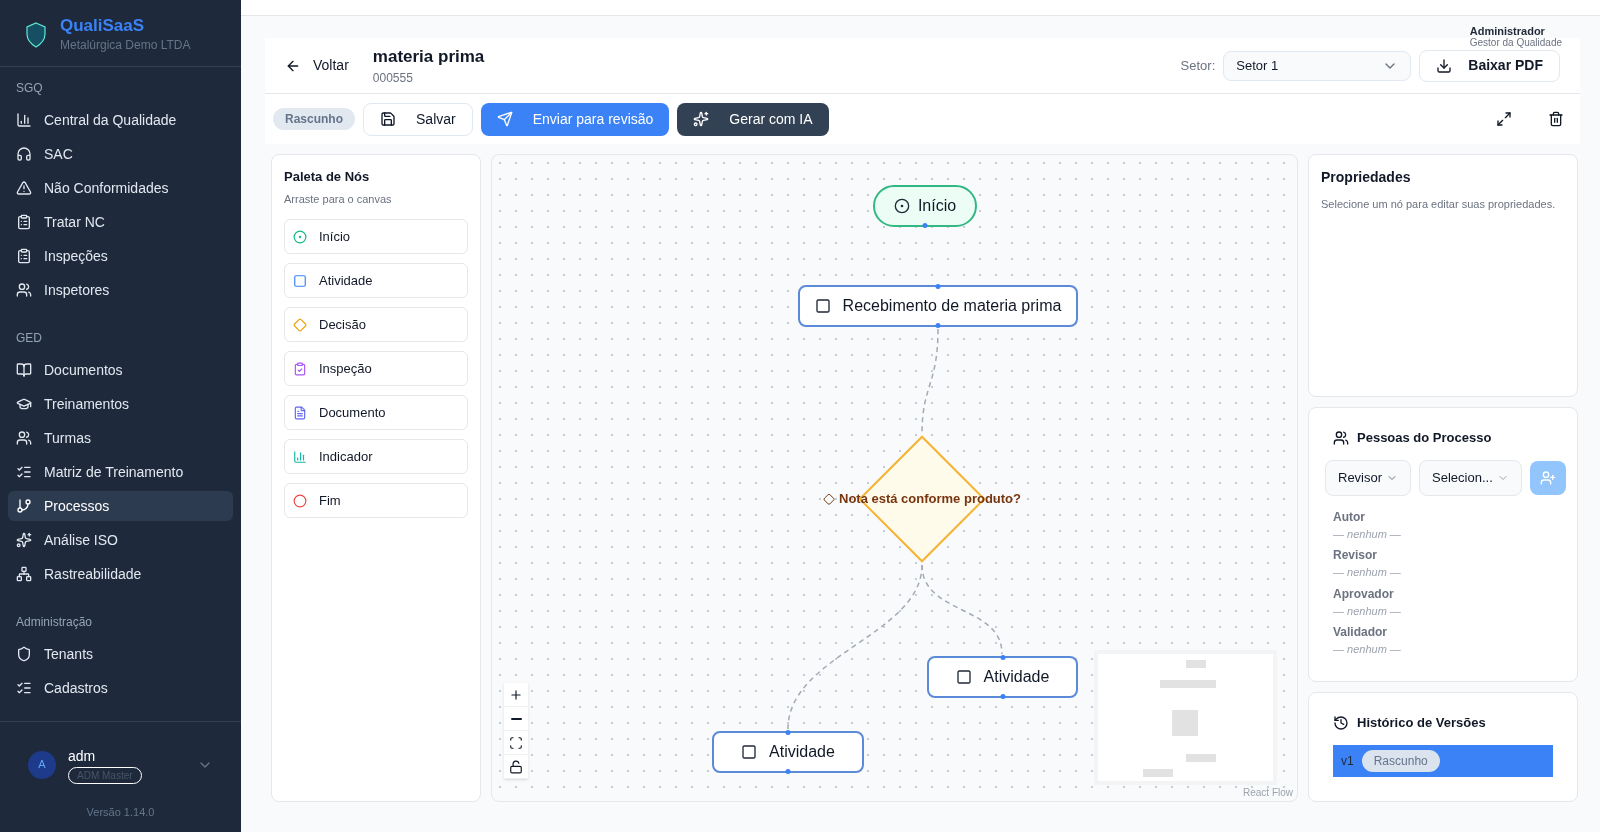  Describe the element at coordinates (925, 206) in the screenshot. I see `start-node: Início` at that location.